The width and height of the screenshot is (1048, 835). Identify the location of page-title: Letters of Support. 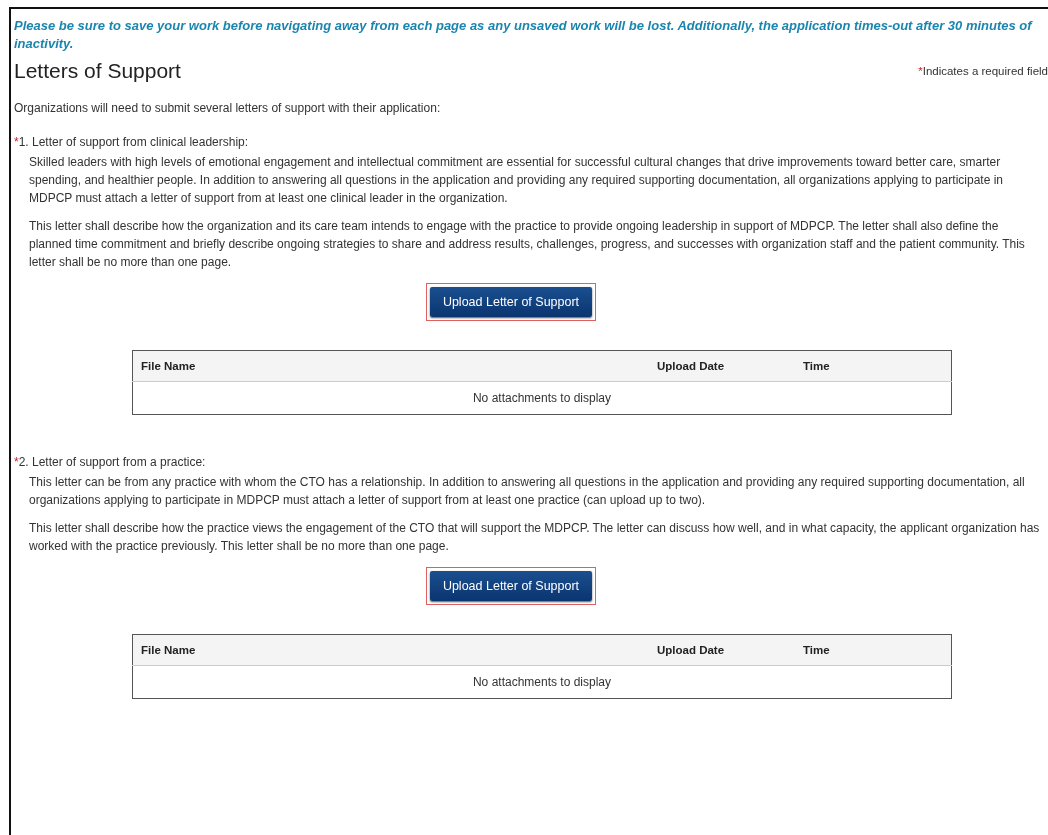
(97, 71).